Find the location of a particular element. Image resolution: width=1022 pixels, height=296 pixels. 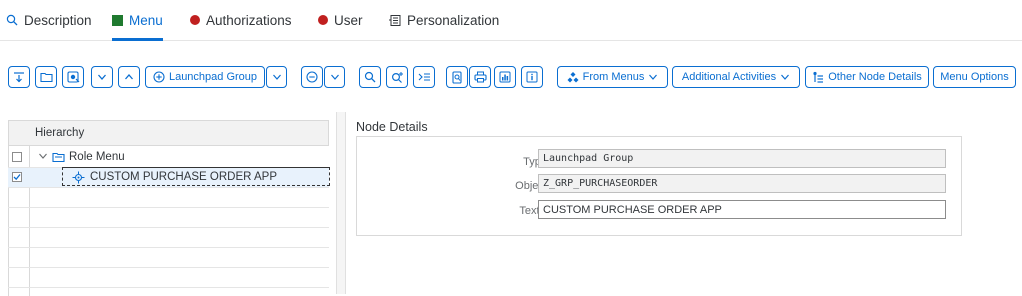

focus-indicator is located at coordinates (196, 176).